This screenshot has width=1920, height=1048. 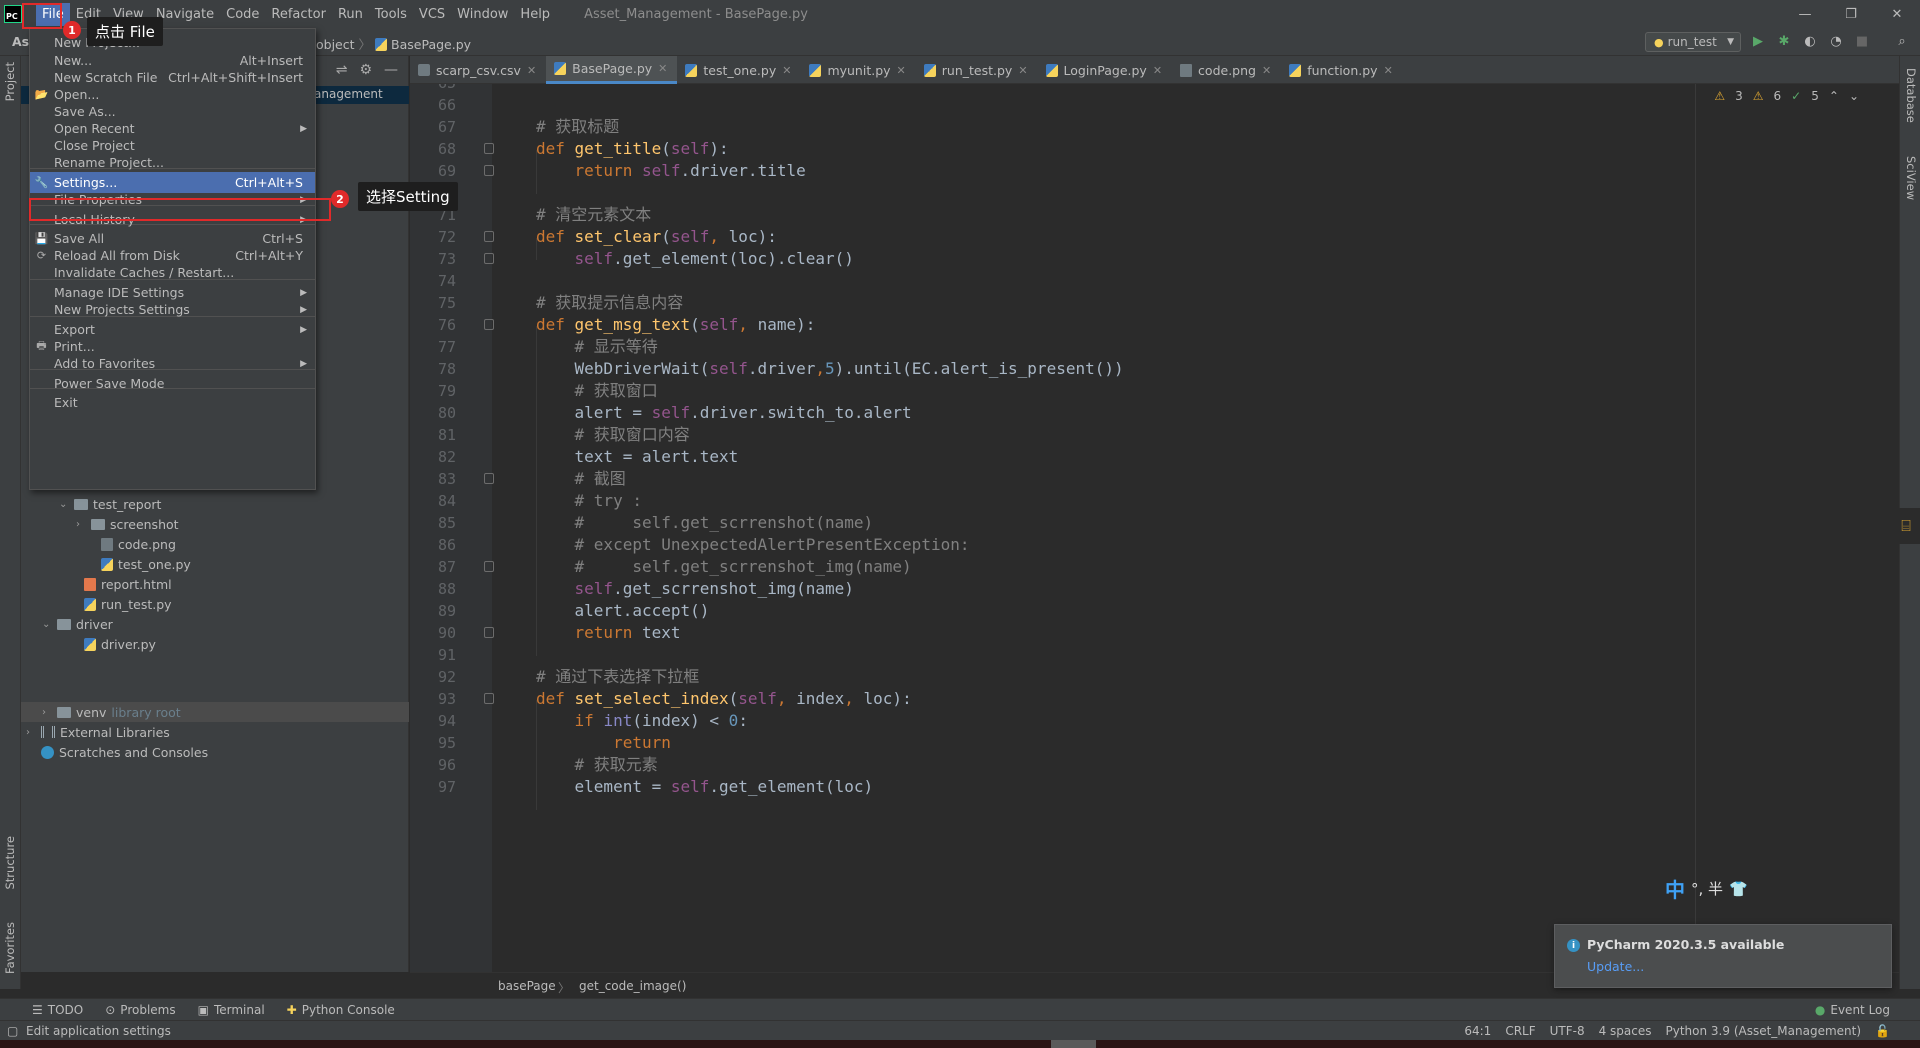 I want to click on gear-icon: ⚙, so click(x=365, y=70).